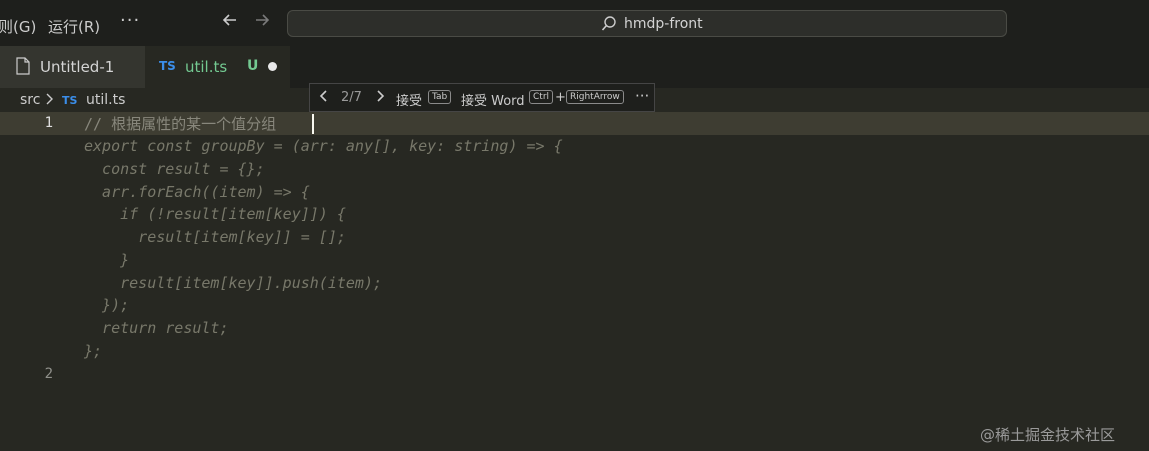 The height and width of the screenshot is (451, 1149). I want to click on menu-go: 则(G), so click(18, 26).